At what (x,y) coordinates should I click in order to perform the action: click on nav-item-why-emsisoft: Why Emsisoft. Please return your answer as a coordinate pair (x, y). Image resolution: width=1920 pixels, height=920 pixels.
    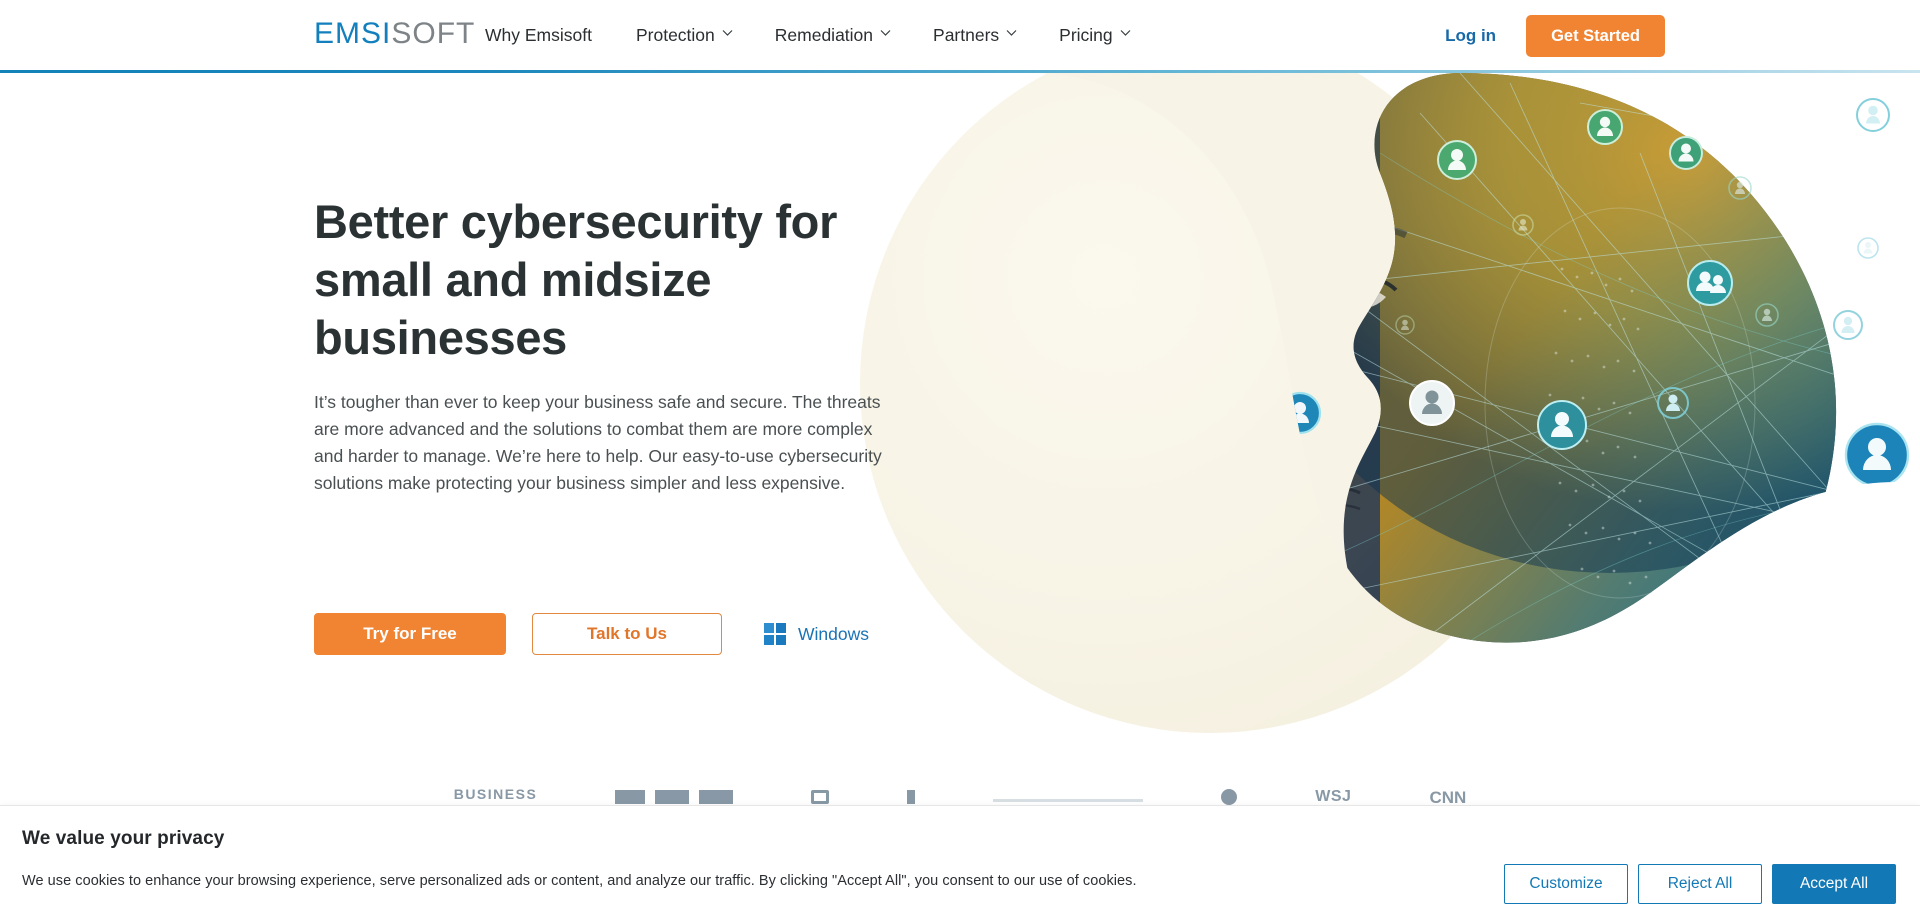
    Looking at the image, I should click on (549, 35).